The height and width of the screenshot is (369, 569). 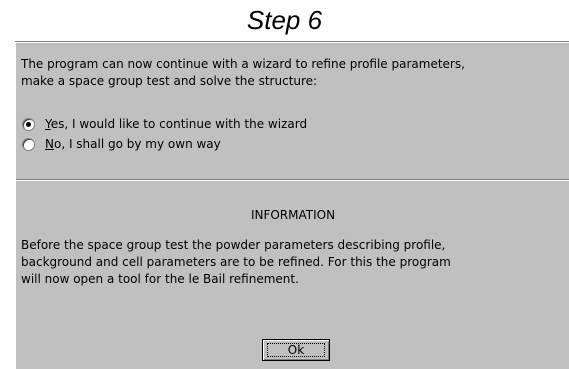 I want to click on radio-option-no: No, I shall go by my own way, so click(x=121, y=144).